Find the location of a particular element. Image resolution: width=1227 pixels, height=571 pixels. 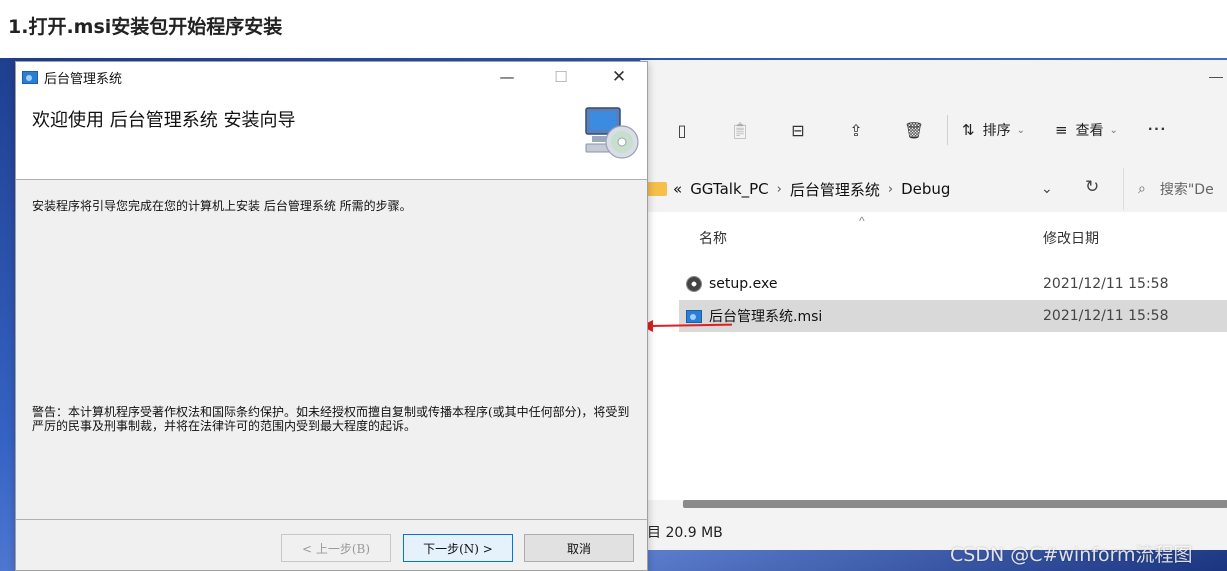

copy-icon: ▯ is located at coordinates (682, 130).